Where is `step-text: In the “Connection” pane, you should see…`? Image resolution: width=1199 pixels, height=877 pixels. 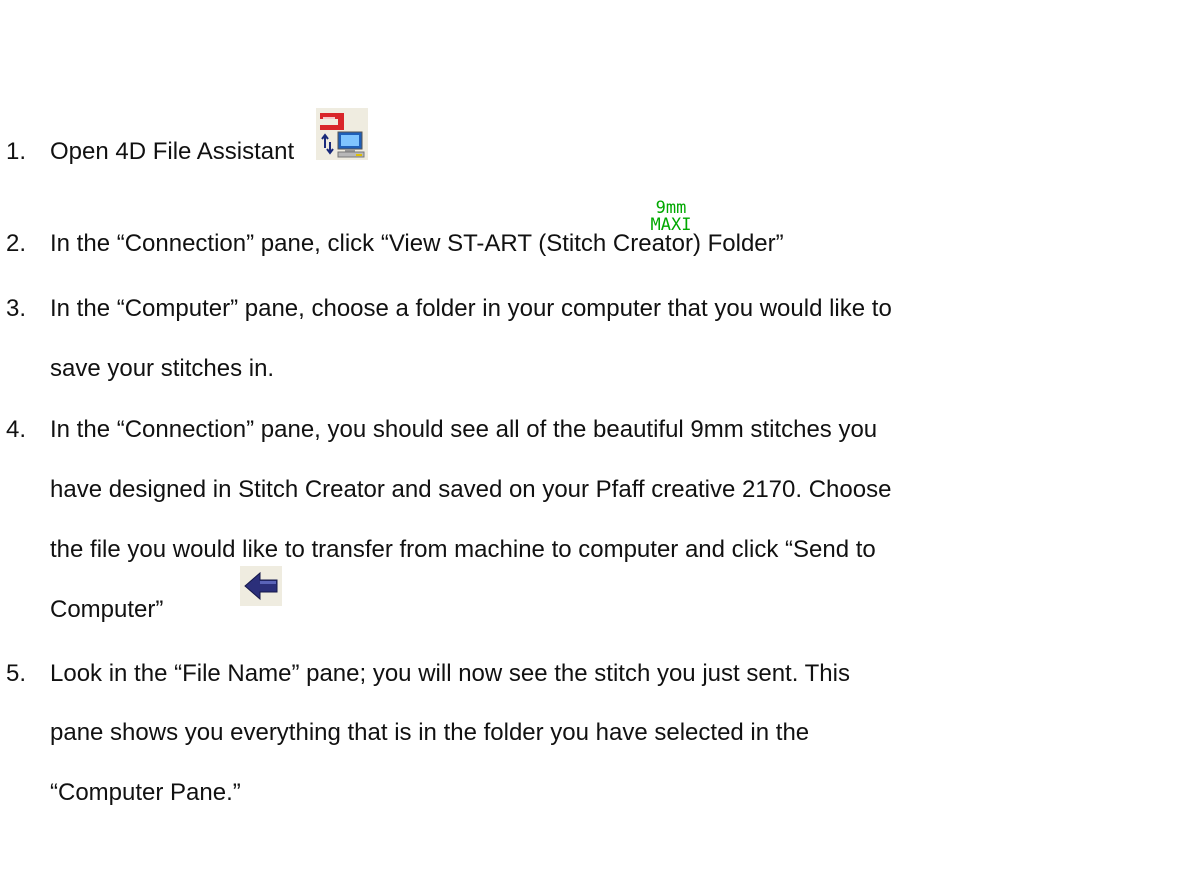
step-text: In the “Connection” pane, you should see… is located at coordinates (464, 429).